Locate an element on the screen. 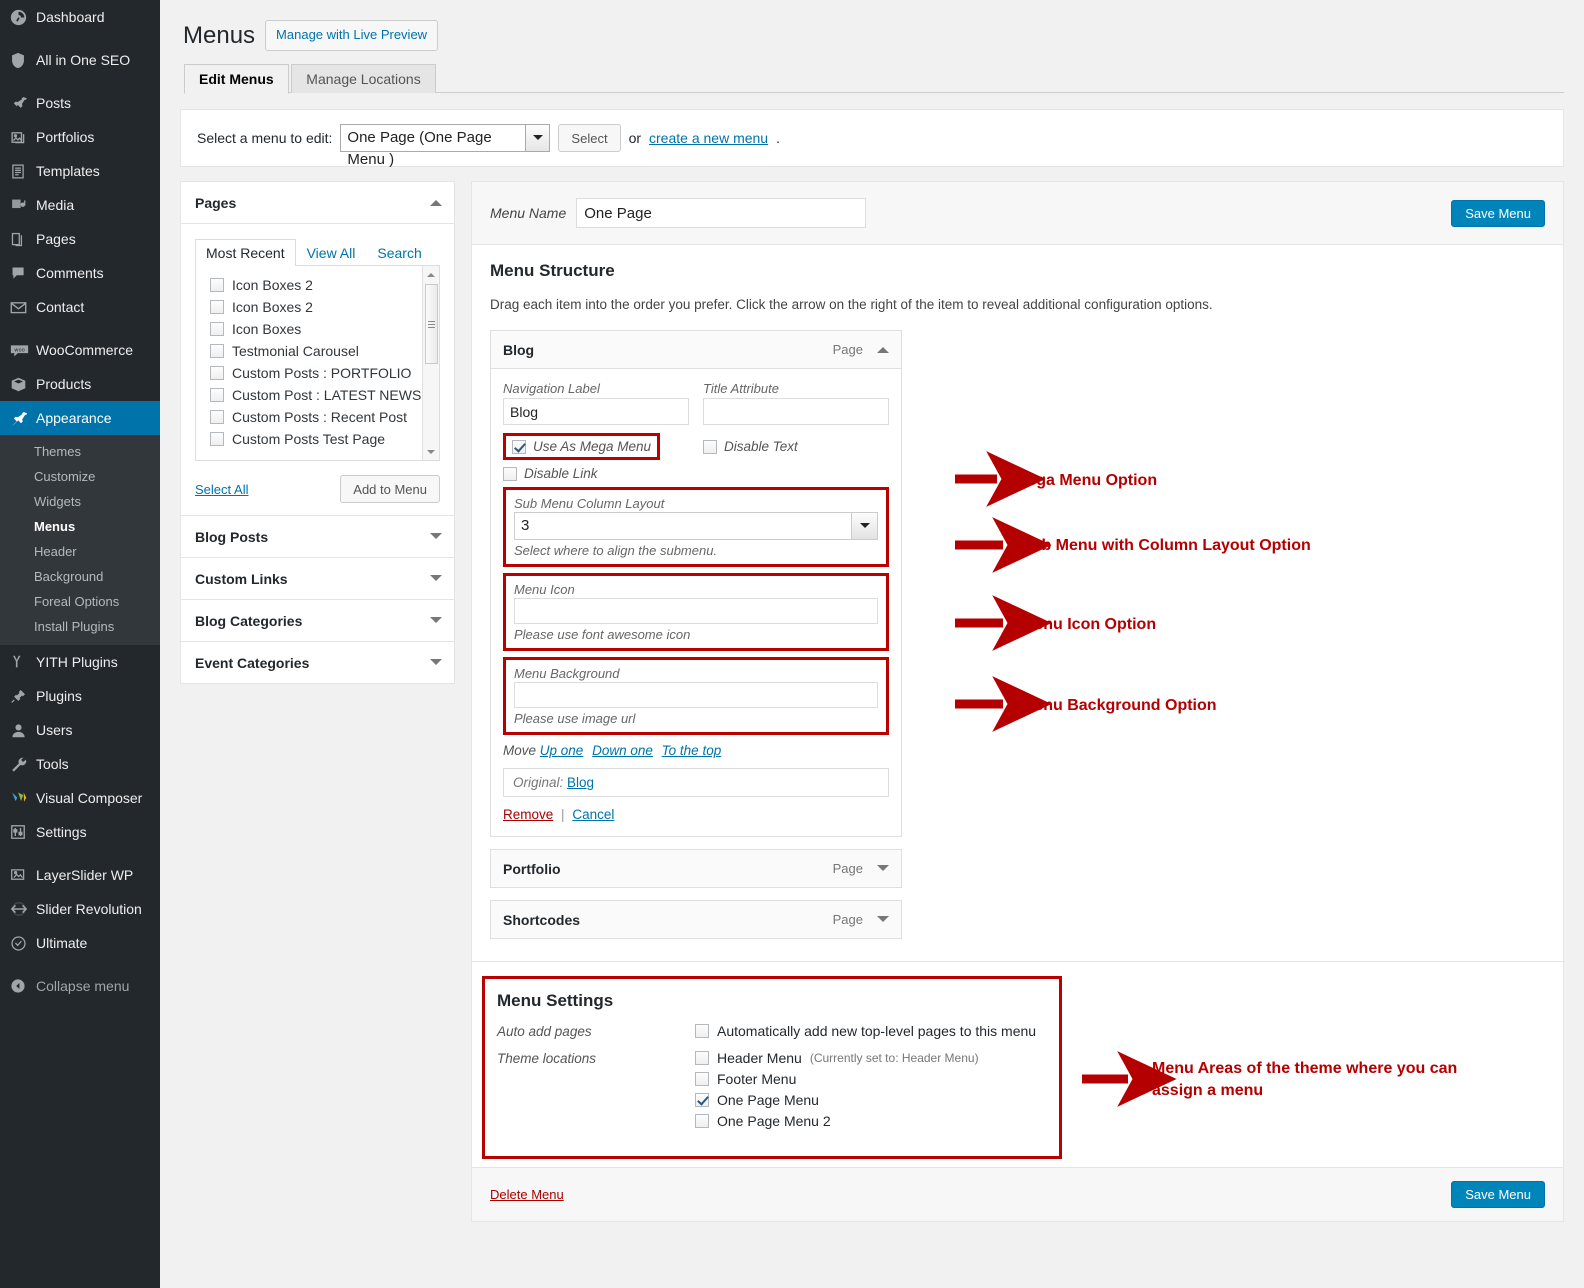 The height and width of the screenshot is (1288, 1584). location-one-page-menu-2-checkbox is located at coordinates (702, 1121).